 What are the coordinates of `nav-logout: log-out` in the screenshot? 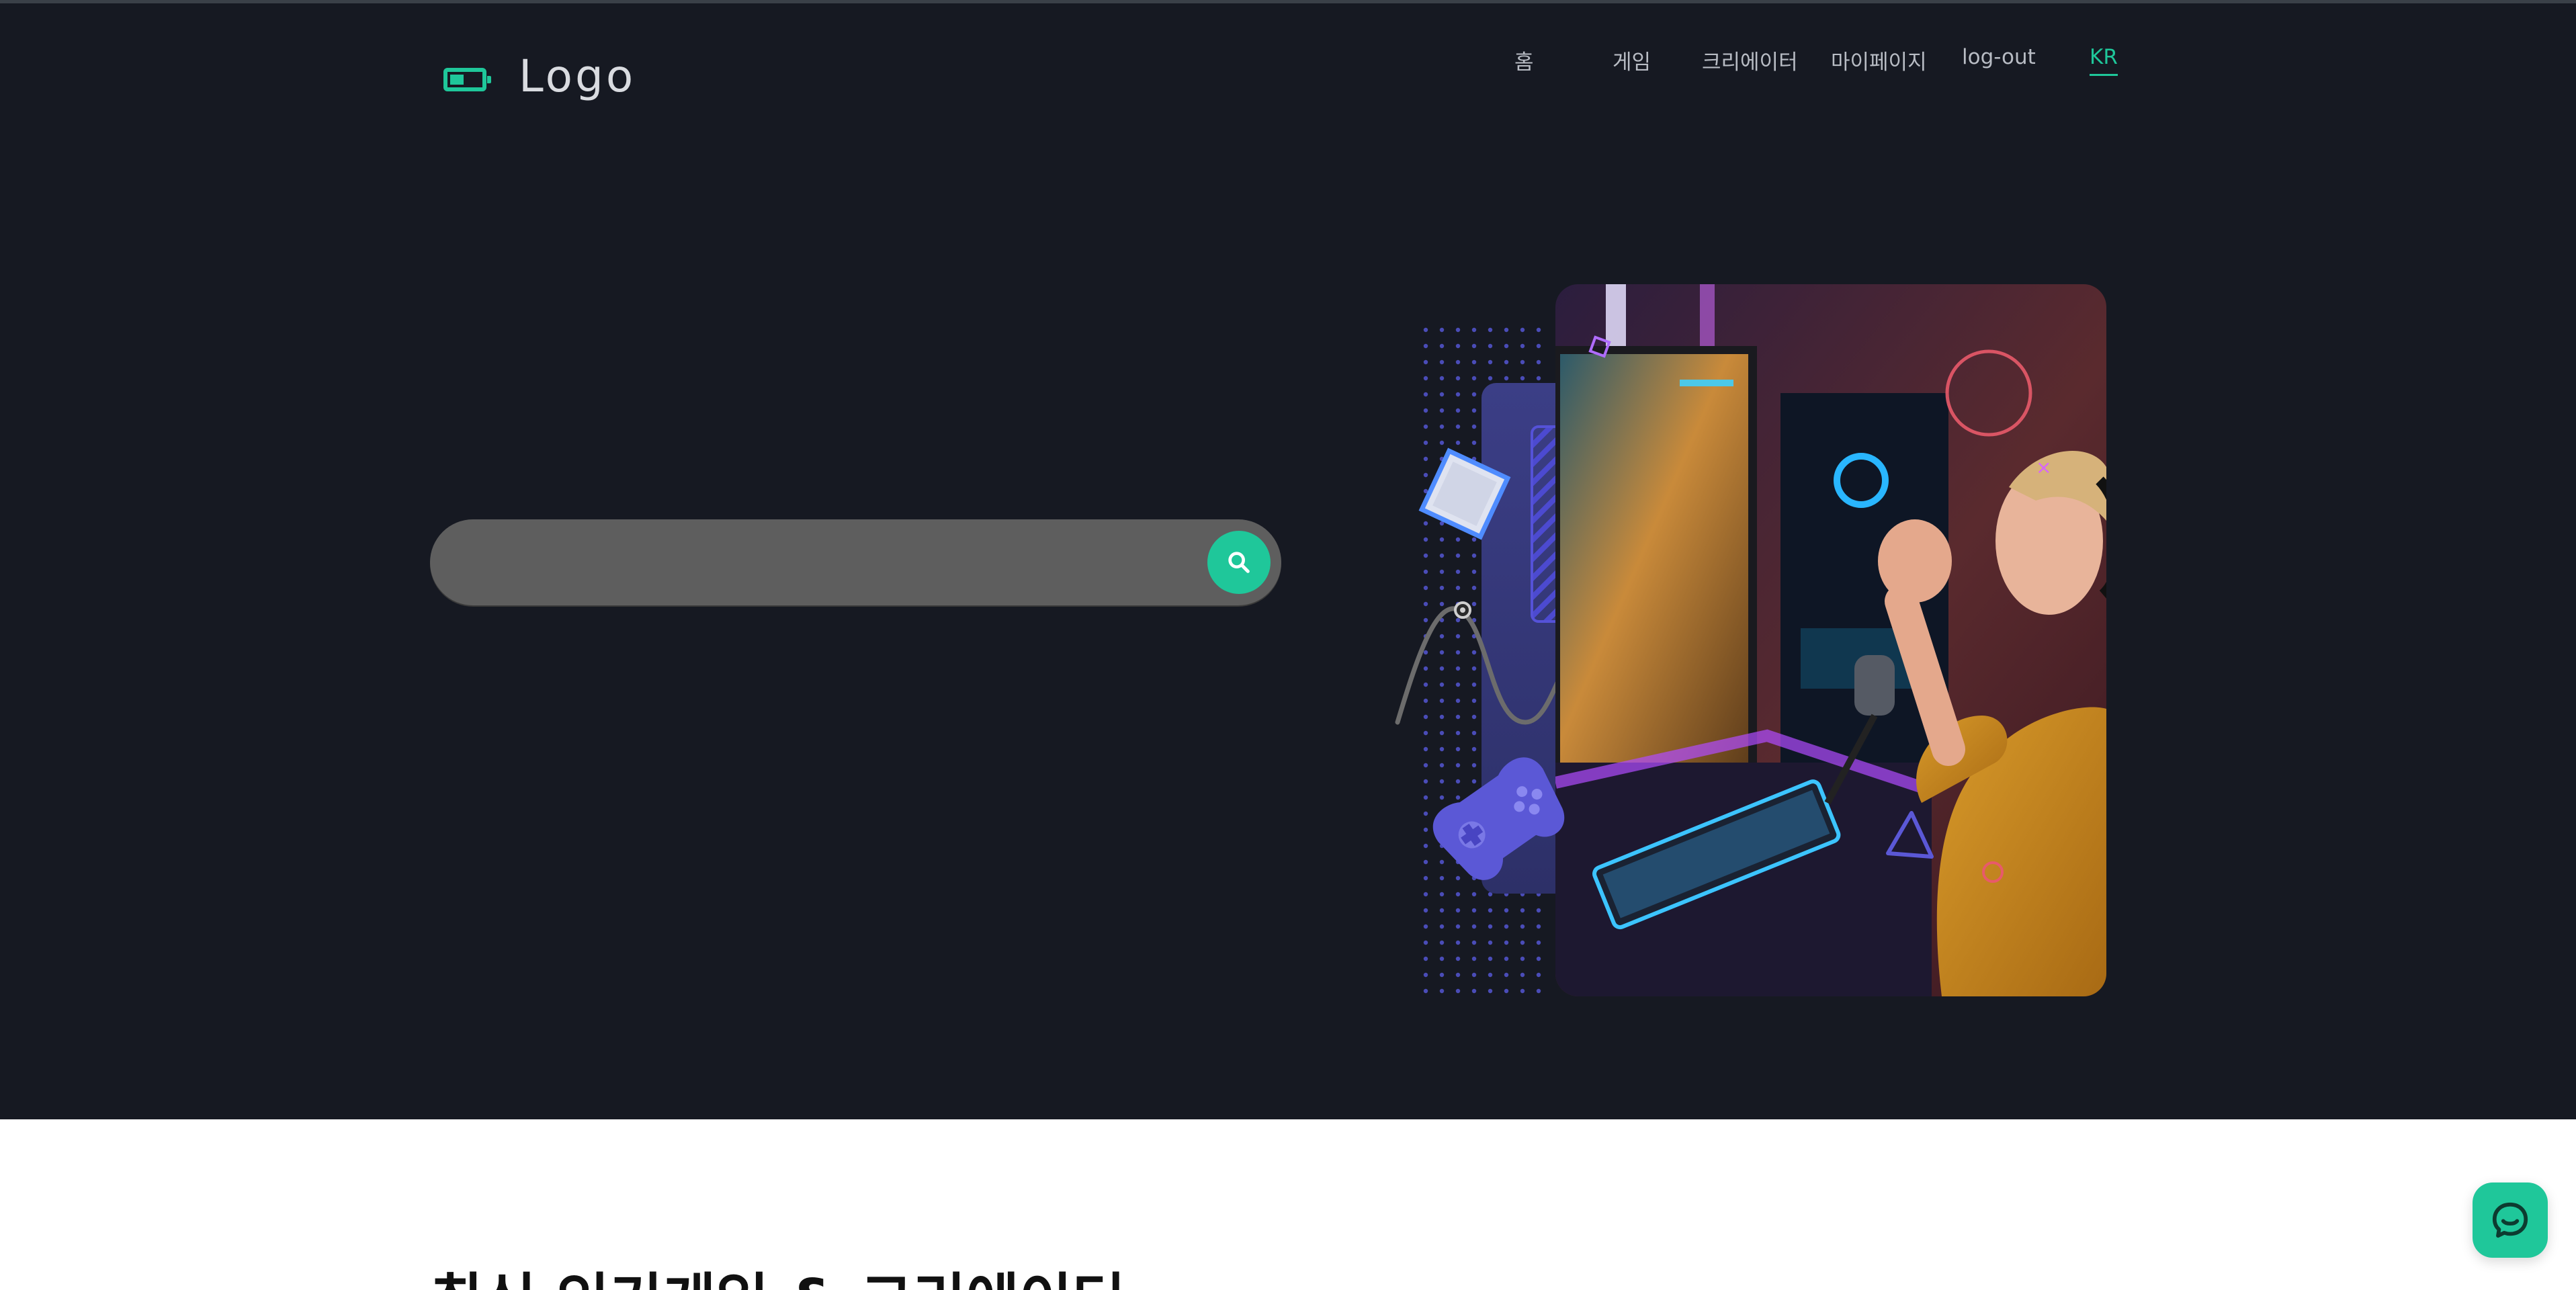 It's located at (1999, 57).